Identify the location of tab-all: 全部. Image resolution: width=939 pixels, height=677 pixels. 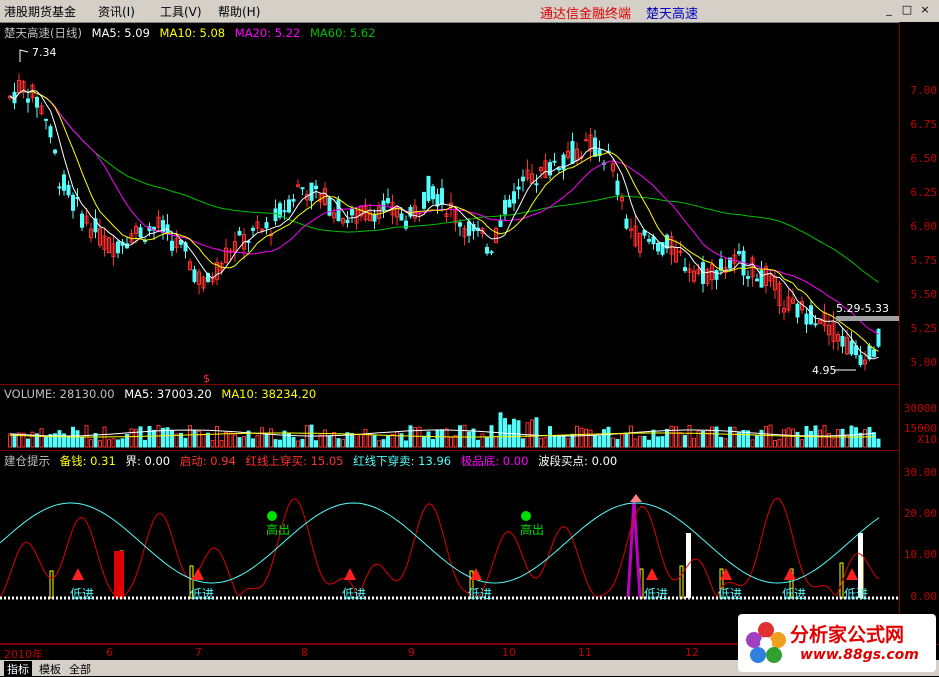
(80, 669).